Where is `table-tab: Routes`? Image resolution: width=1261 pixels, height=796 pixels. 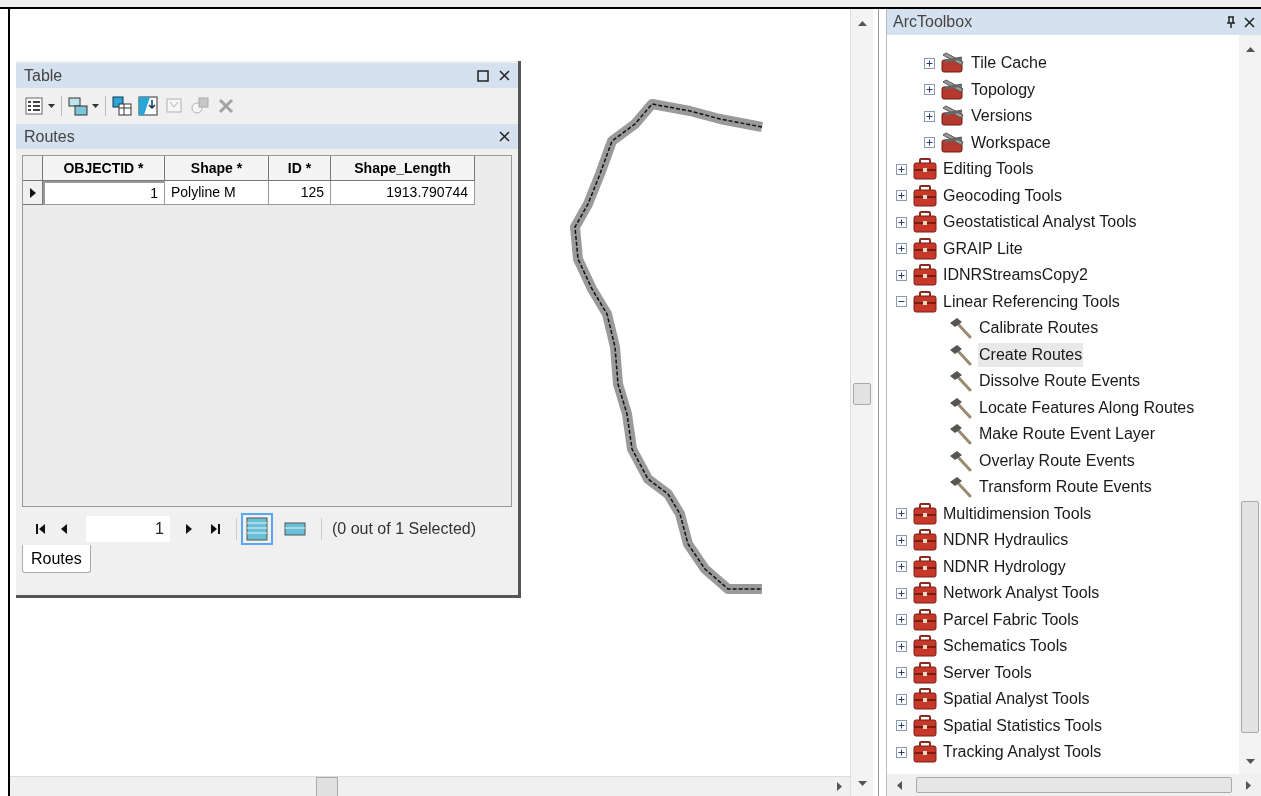 table-tab: Routes is located at coordinates (56, 559).